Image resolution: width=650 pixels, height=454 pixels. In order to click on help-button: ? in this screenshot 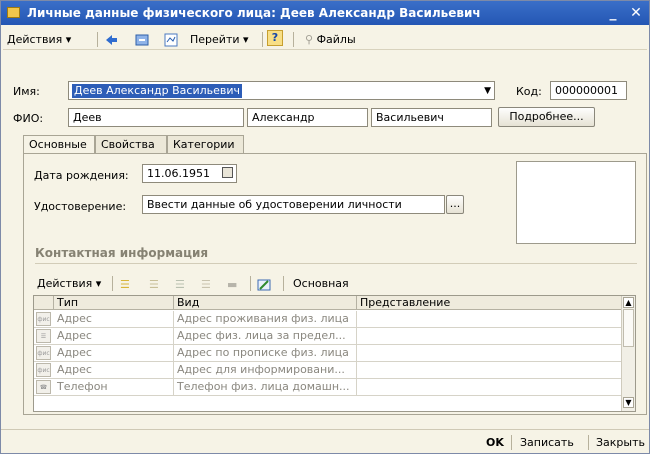, I will do `click(275, 38)`.